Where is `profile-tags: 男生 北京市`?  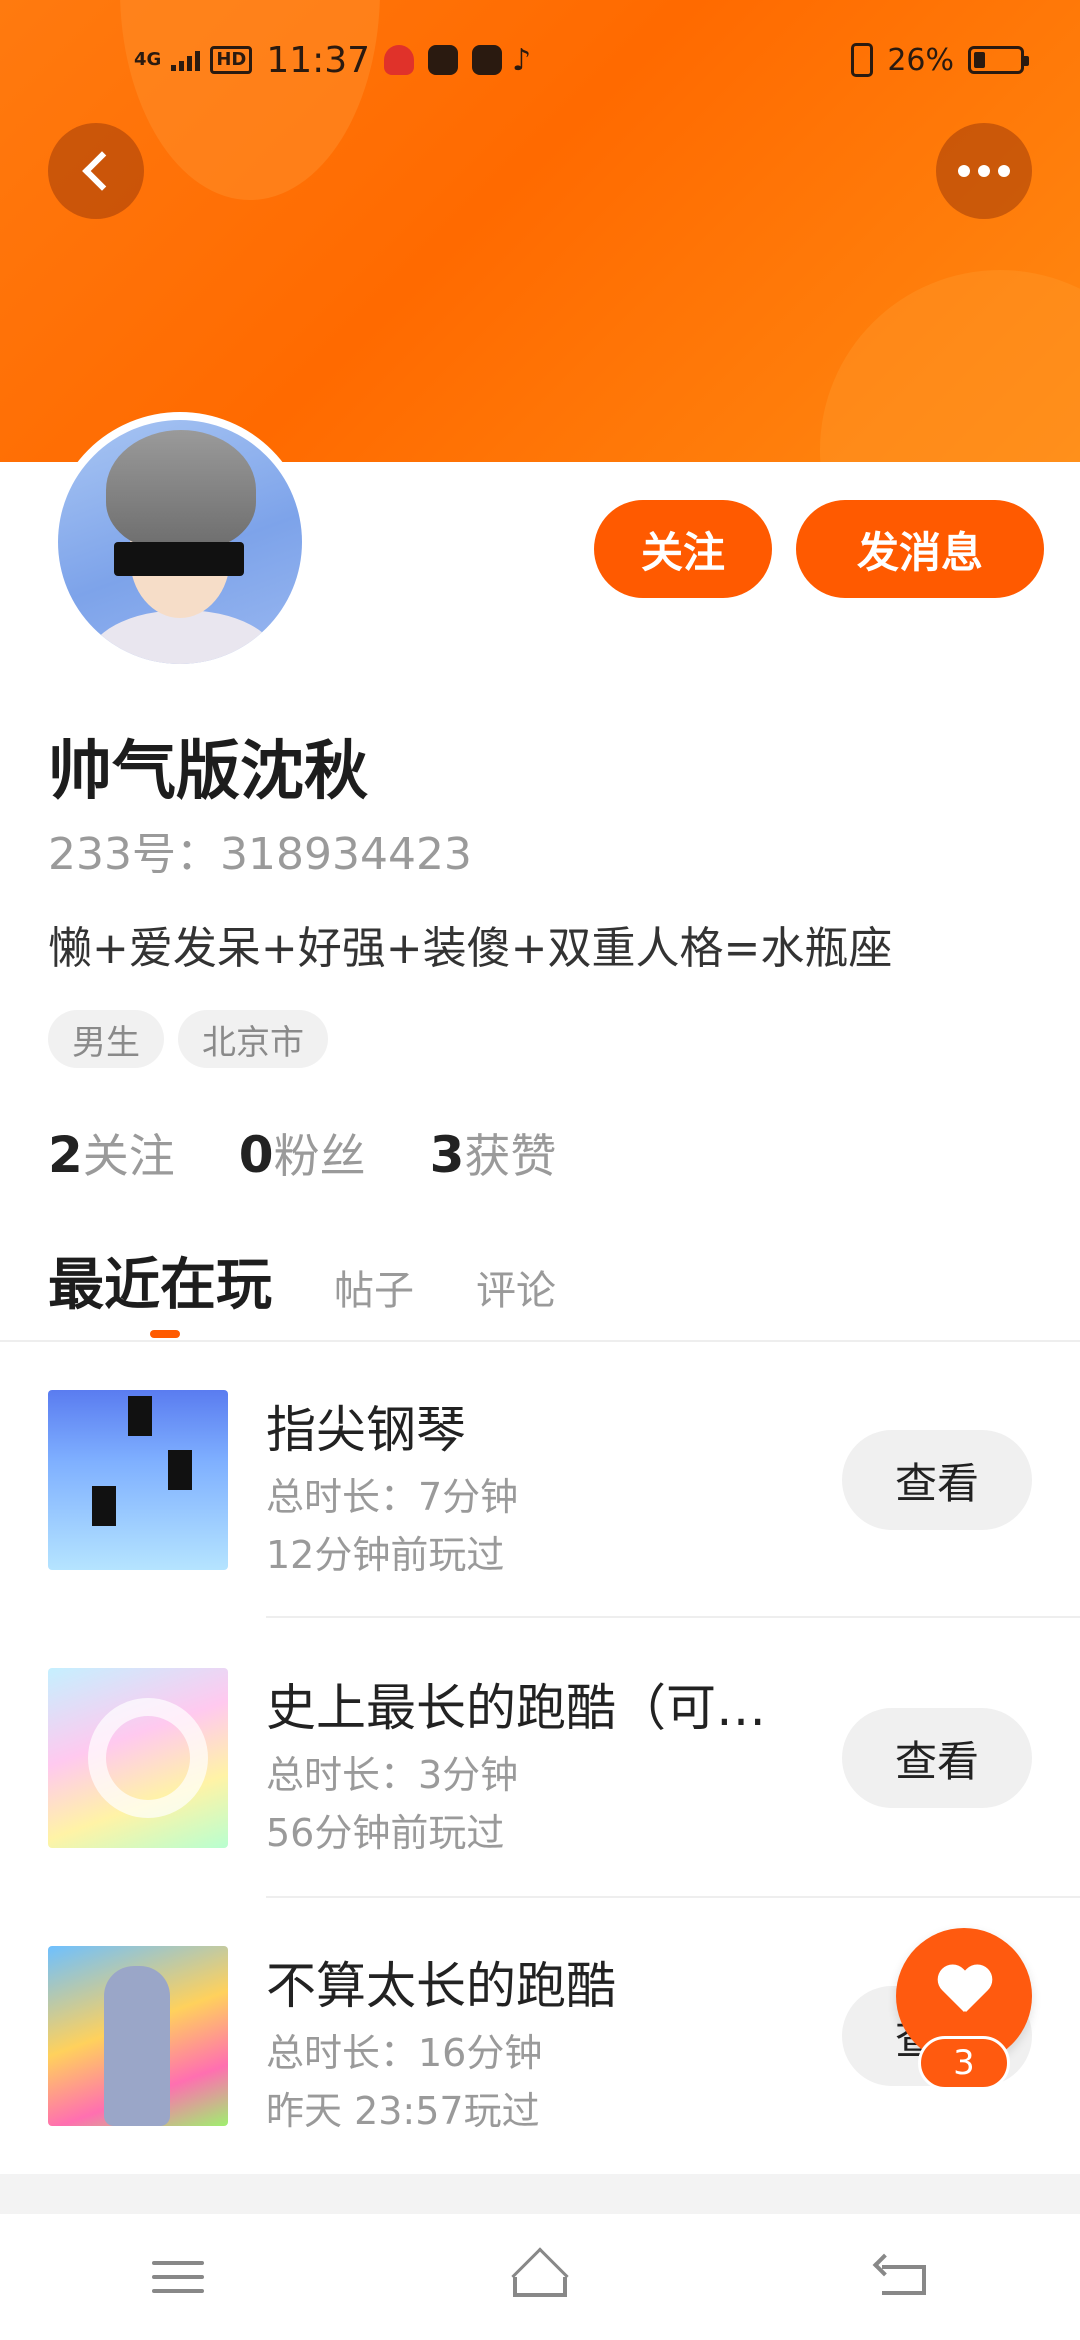 profile-tags: 男生 北京市 is located at coordinates (188, 1039).